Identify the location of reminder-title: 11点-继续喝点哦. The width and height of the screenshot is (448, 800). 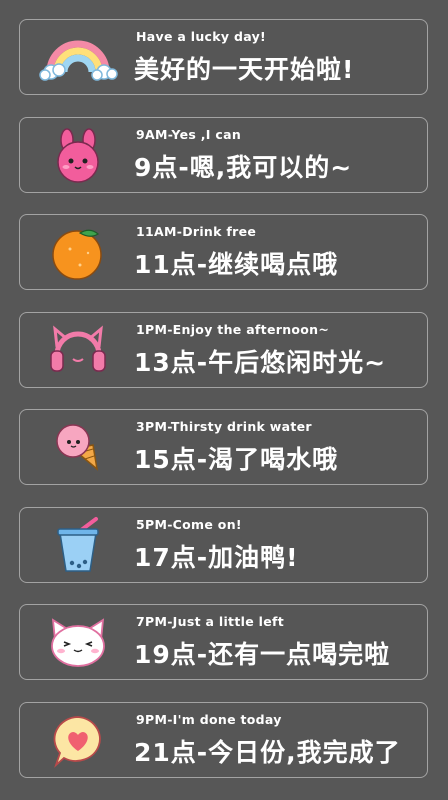
(236, 264).